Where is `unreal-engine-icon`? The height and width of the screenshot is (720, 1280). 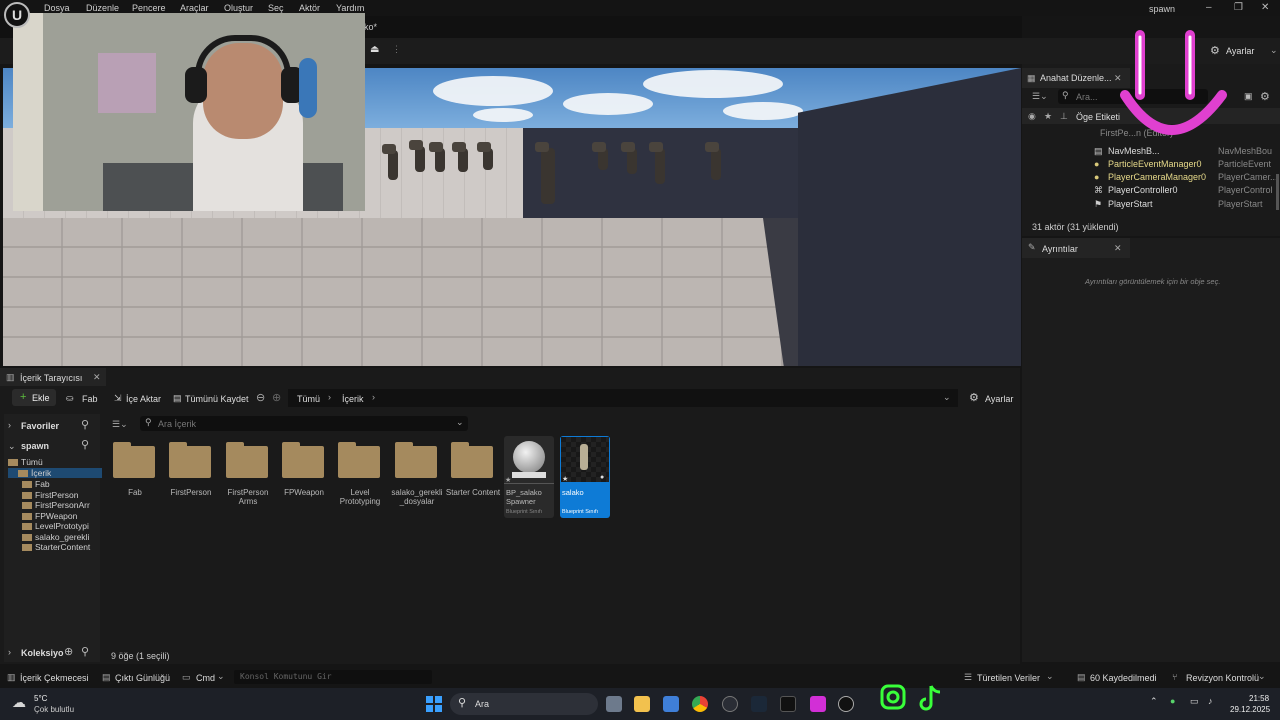 unreal-engine-icon is located at coordinates (846, 704).